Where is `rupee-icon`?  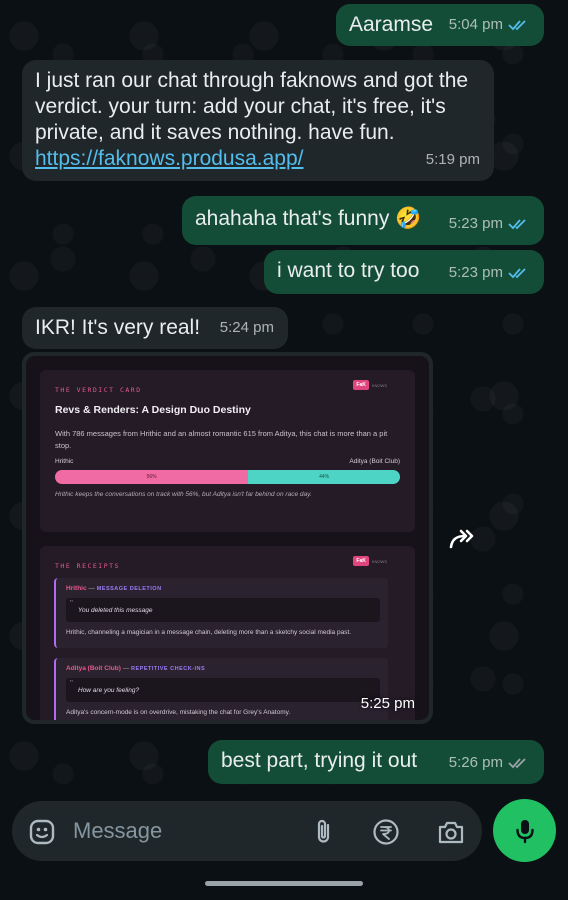 rupee-icon is located at coordinates (386, 832).